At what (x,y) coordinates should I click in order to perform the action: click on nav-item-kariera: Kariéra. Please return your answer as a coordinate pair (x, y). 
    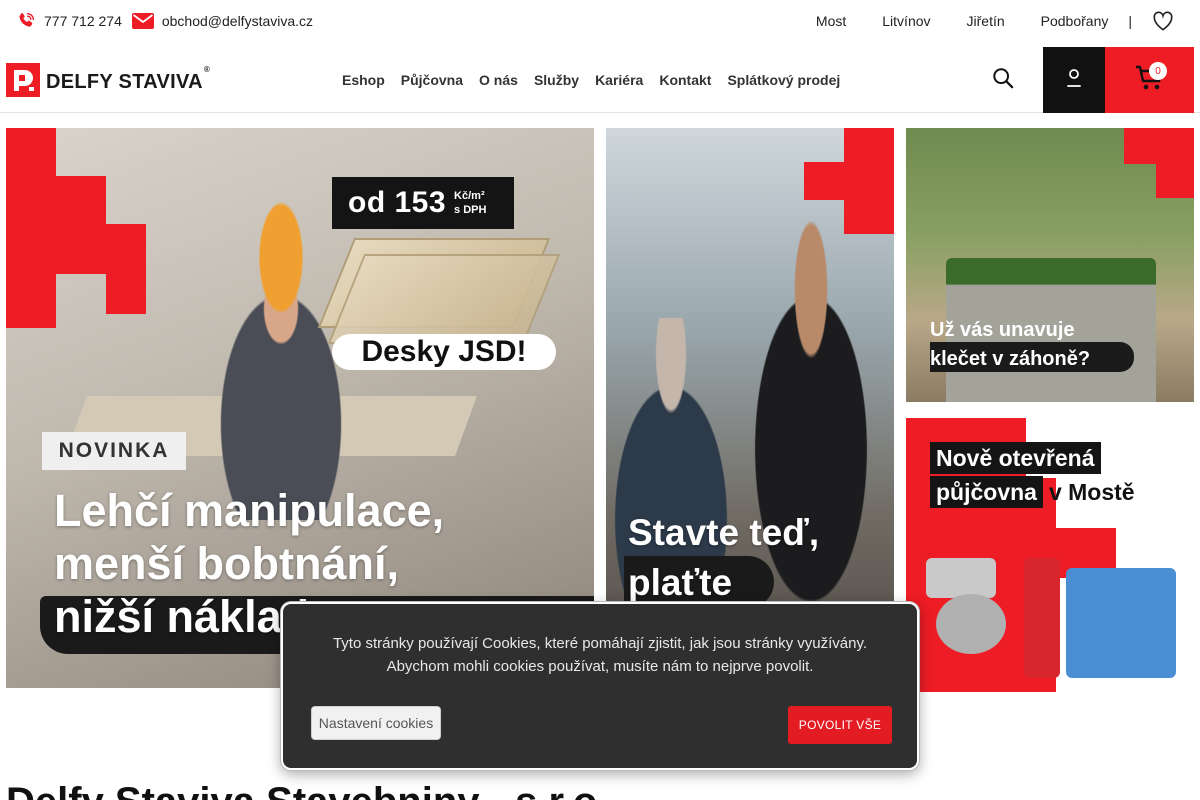
    Looking at the image, I should click on (619, 80).